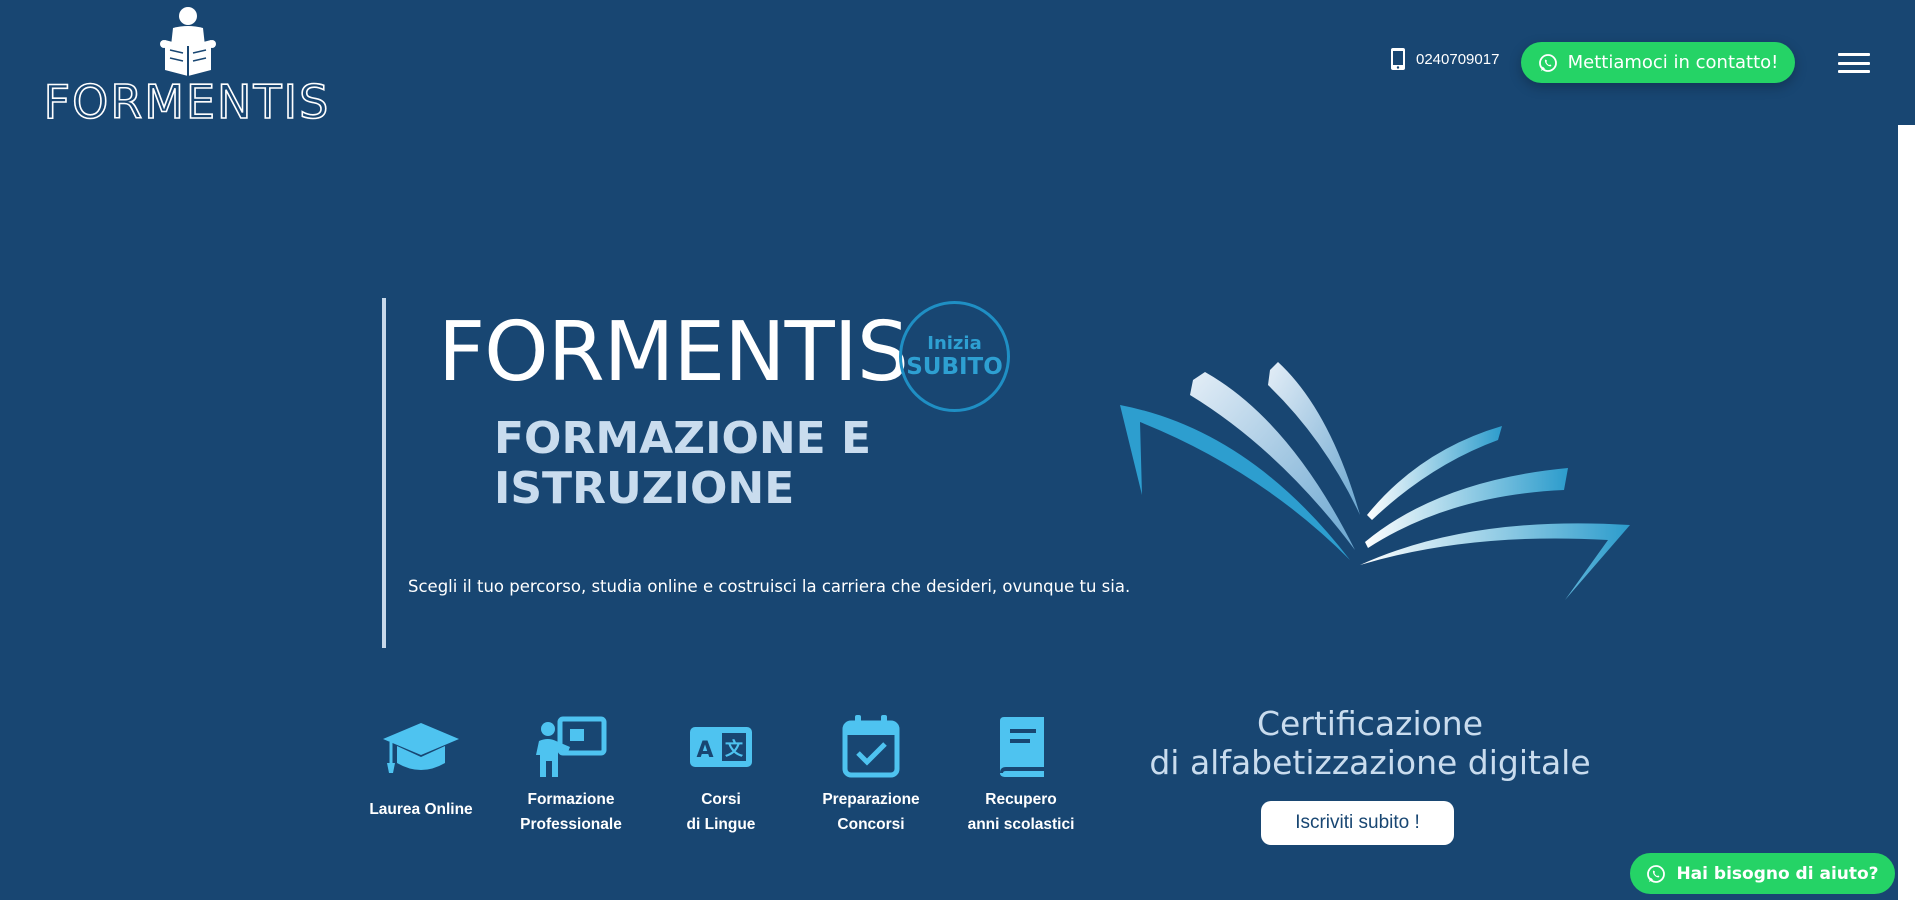 Image resolution: width=1915 pixels, height=900 pixels. I want to click on logo-wordmark: FORMENTIS, so click(187, 101).